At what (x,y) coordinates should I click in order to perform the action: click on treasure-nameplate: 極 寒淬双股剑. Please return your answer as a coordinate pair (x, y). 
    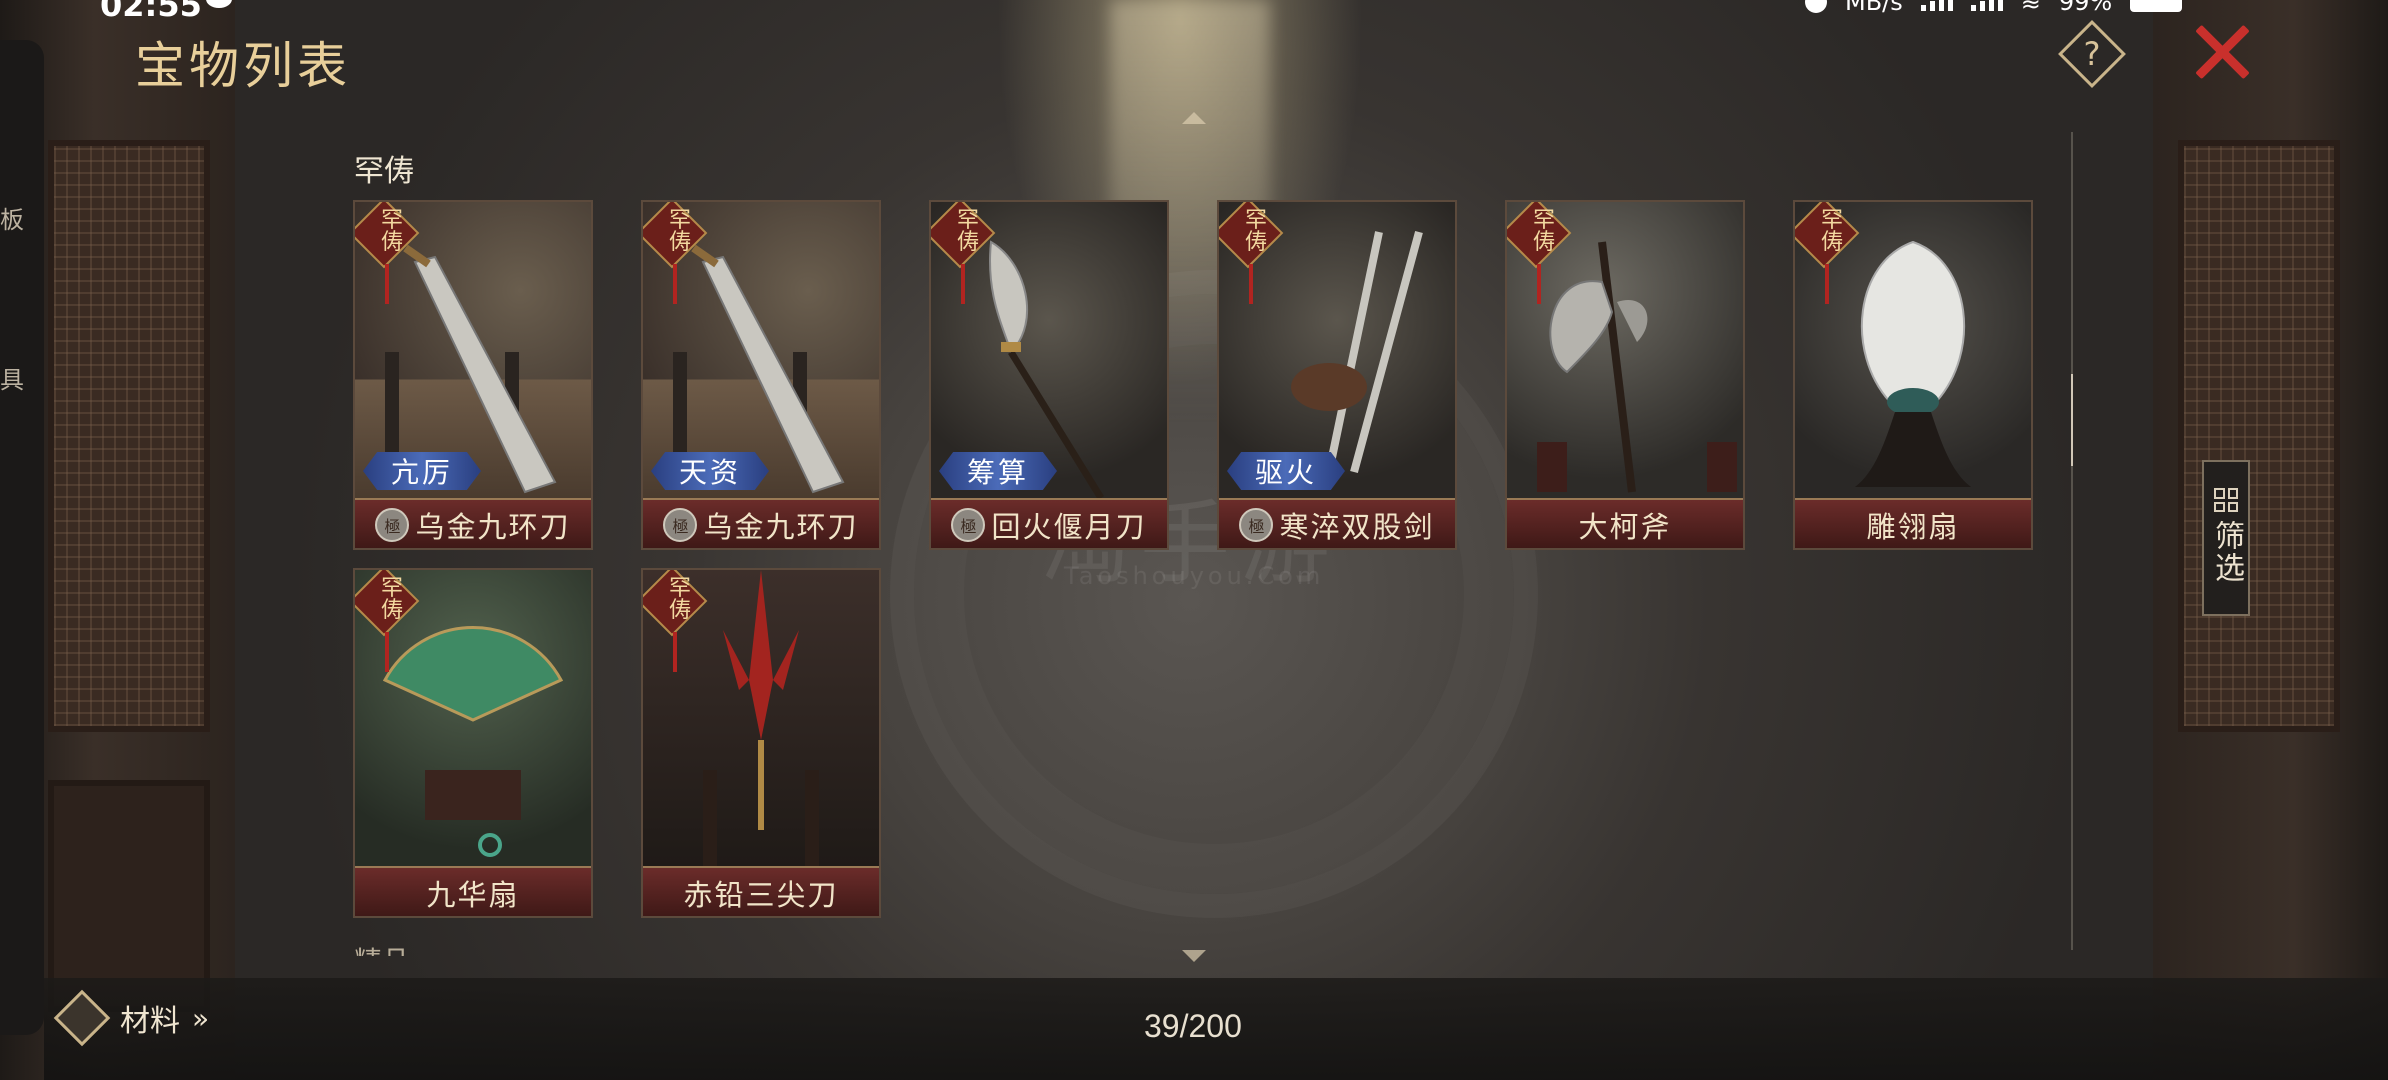
    Looking at the image, I should click on (1337, 523).